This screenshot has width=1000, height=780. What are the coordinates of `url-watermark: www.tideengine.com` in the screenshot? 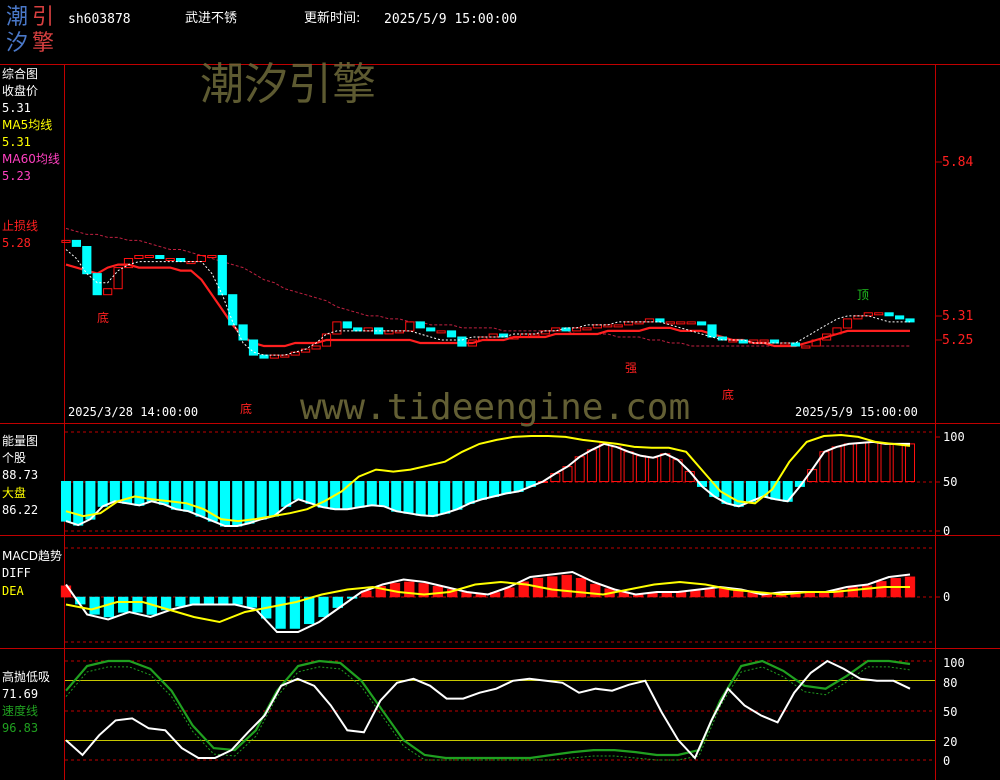 It's located at (495, 407).